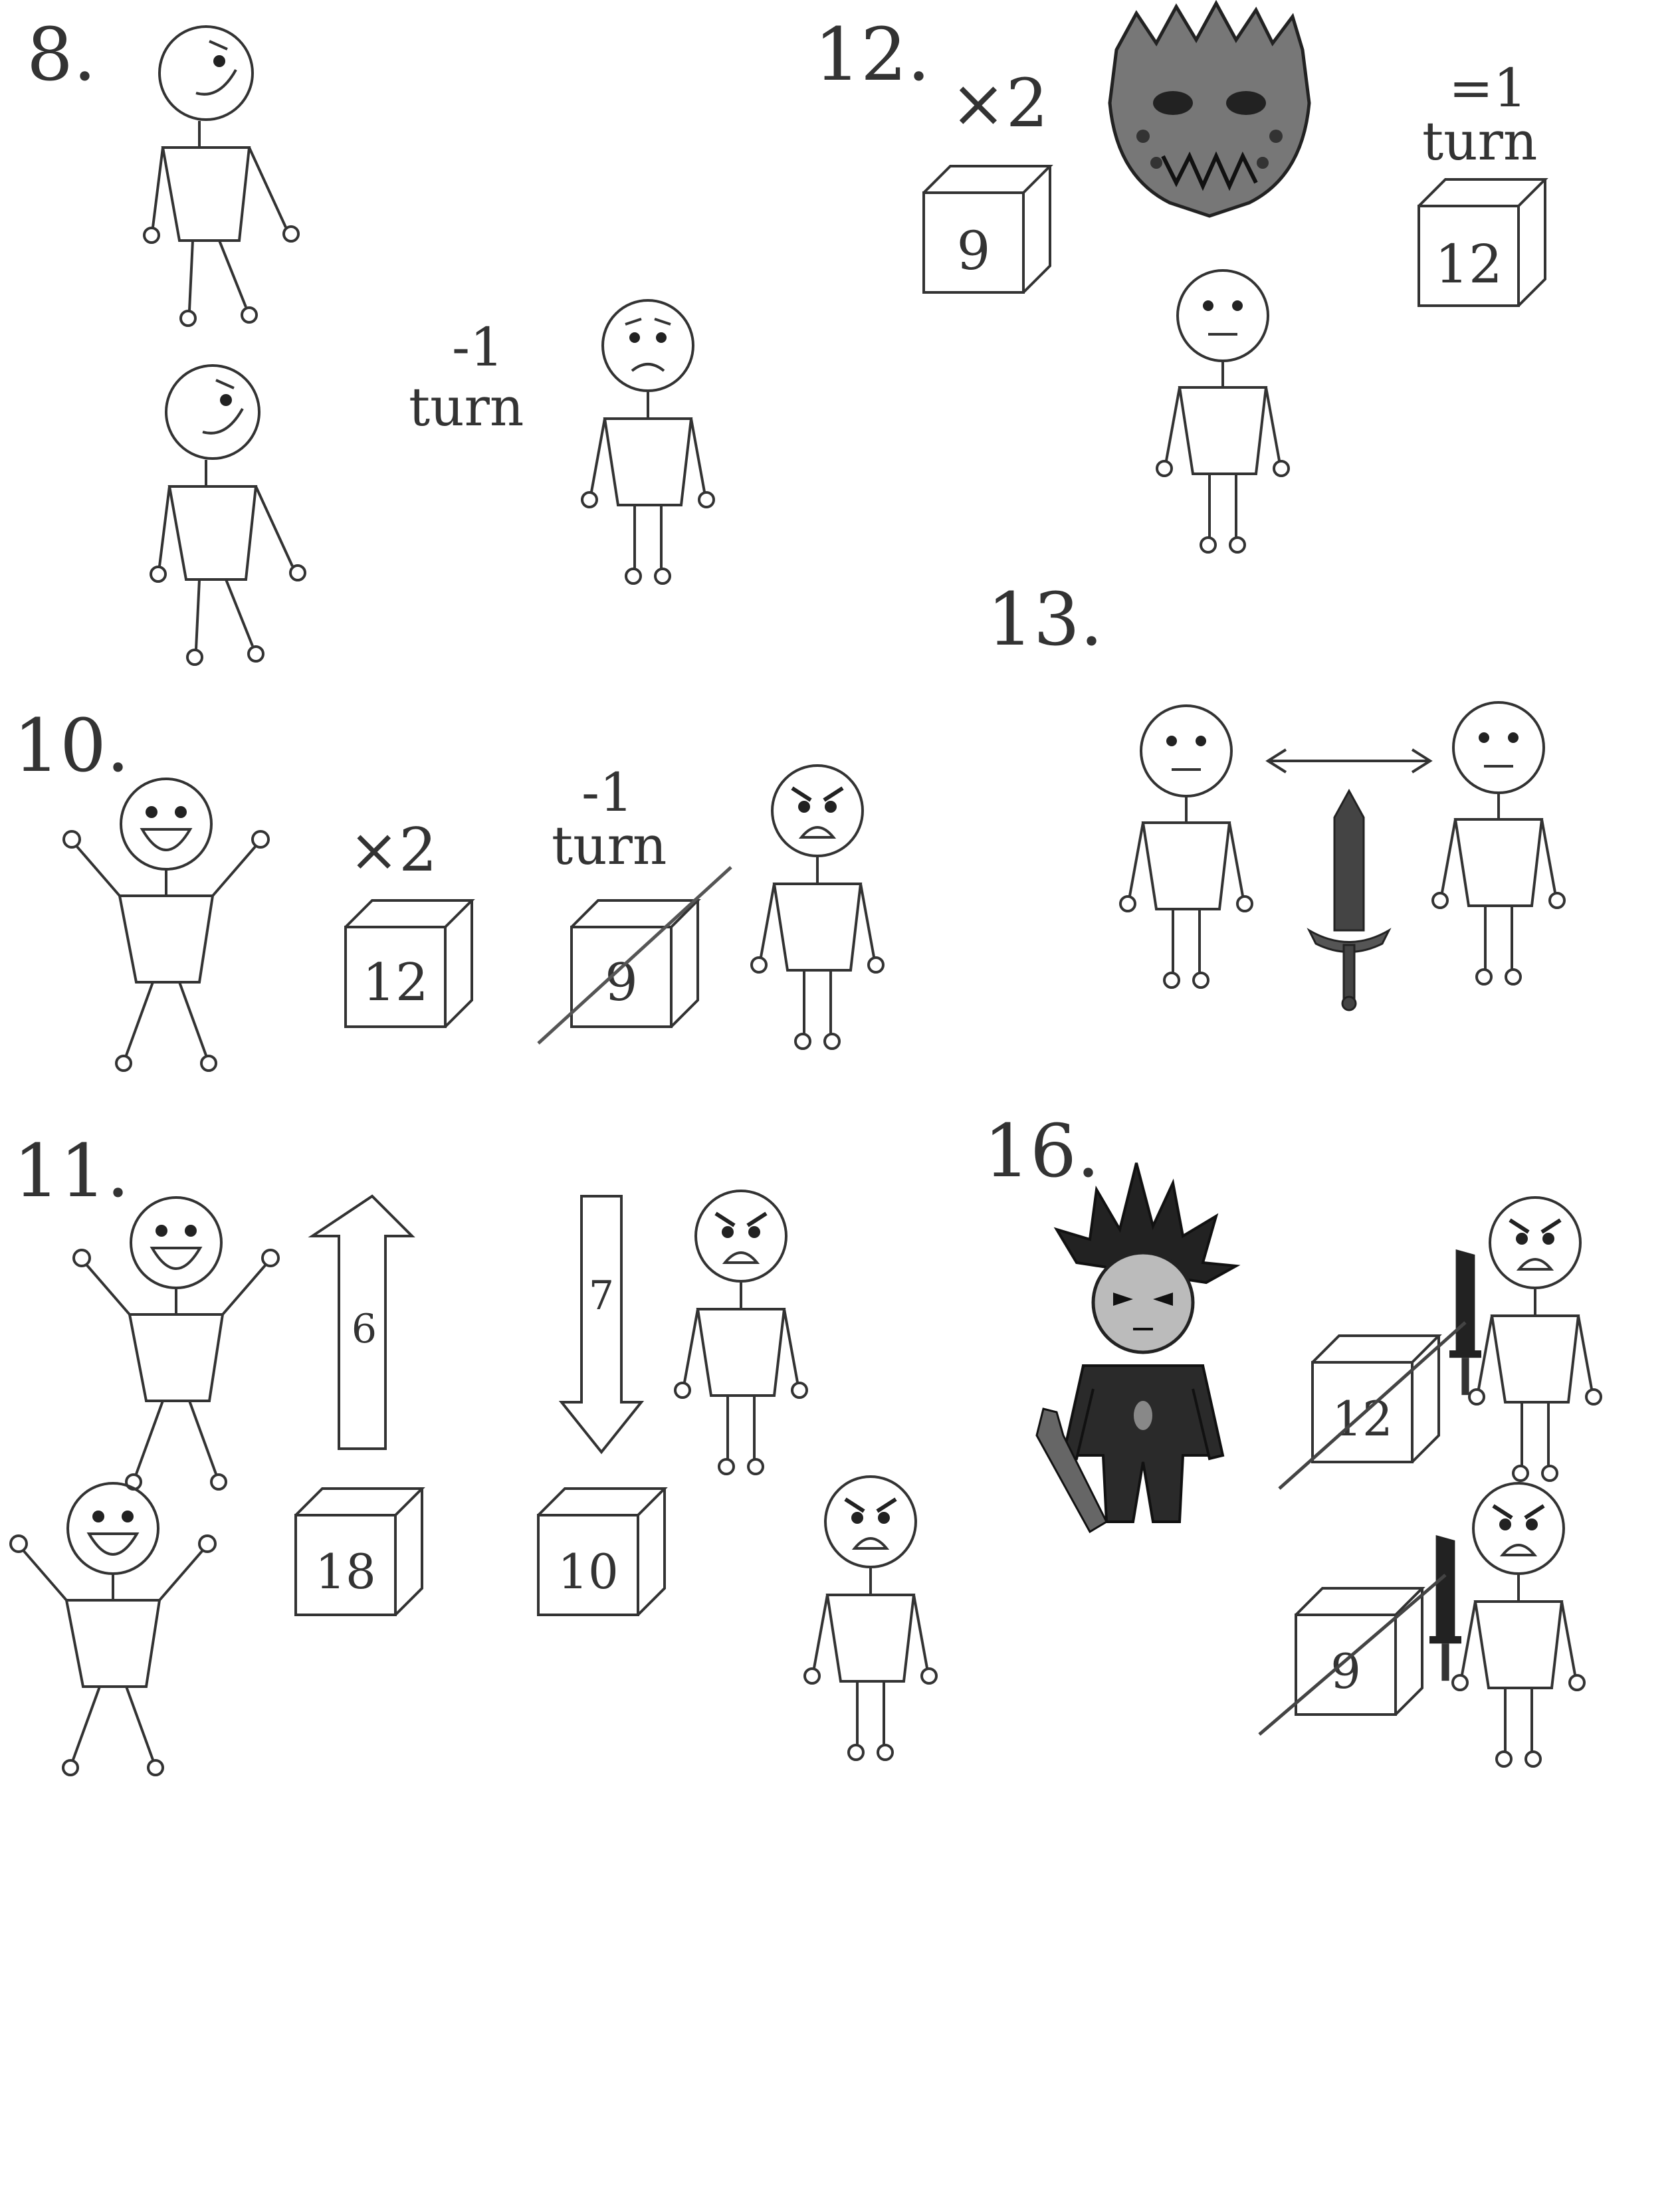 This screenshot has height=2193, width=1680. What do you see at coordinates (1138, 1348) in the screenshot?
I see `spiky-haired-warrior` at bounding box center [1138, 1348].